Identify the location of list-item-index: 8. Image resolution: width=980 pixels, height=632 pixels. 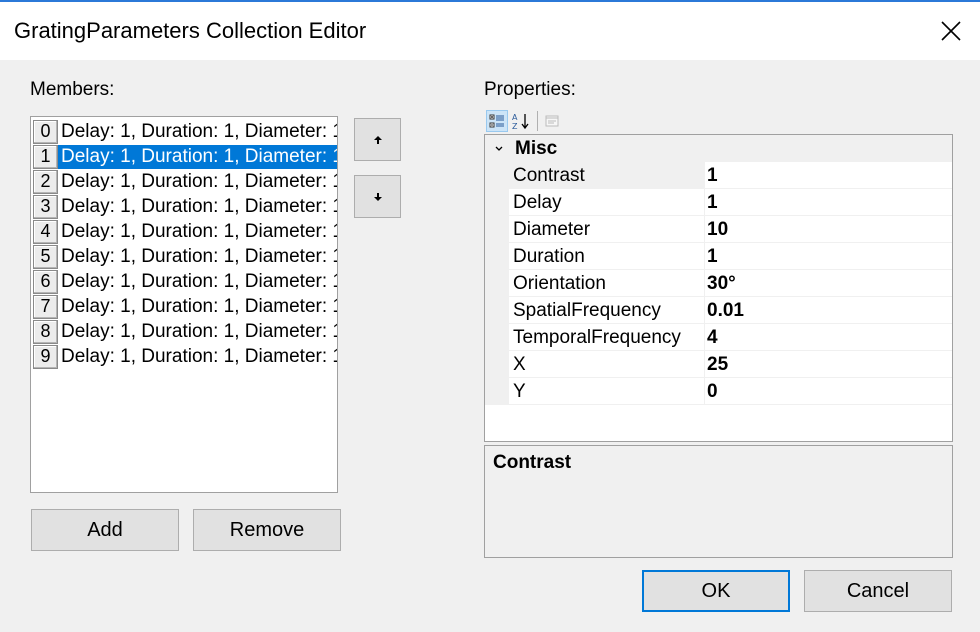
(45, 331).